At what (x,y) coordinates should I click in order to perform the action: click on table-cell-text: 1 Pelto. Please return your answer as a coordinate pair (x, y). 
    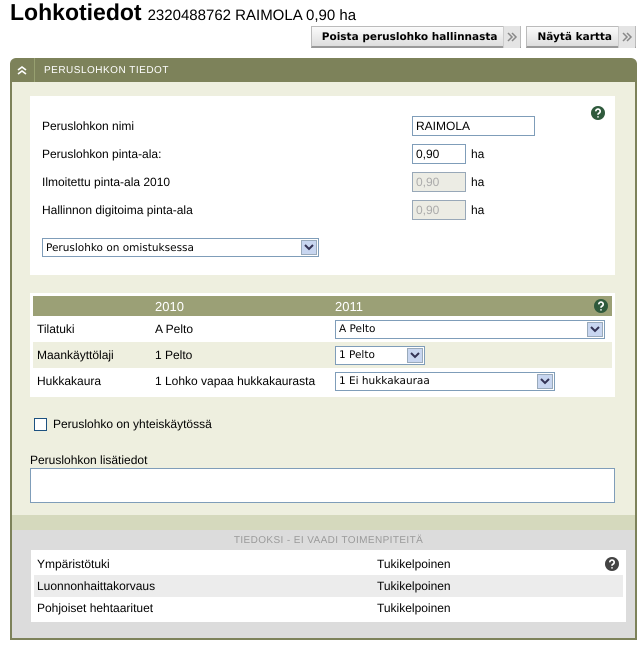
    Looking at the image, I should click on (174, 355).